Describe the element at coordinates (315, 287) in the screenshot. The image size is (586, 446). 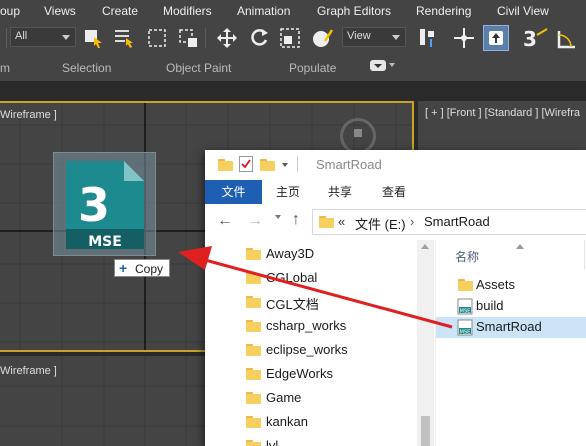
I see `drag-direction-arrow` at that location.